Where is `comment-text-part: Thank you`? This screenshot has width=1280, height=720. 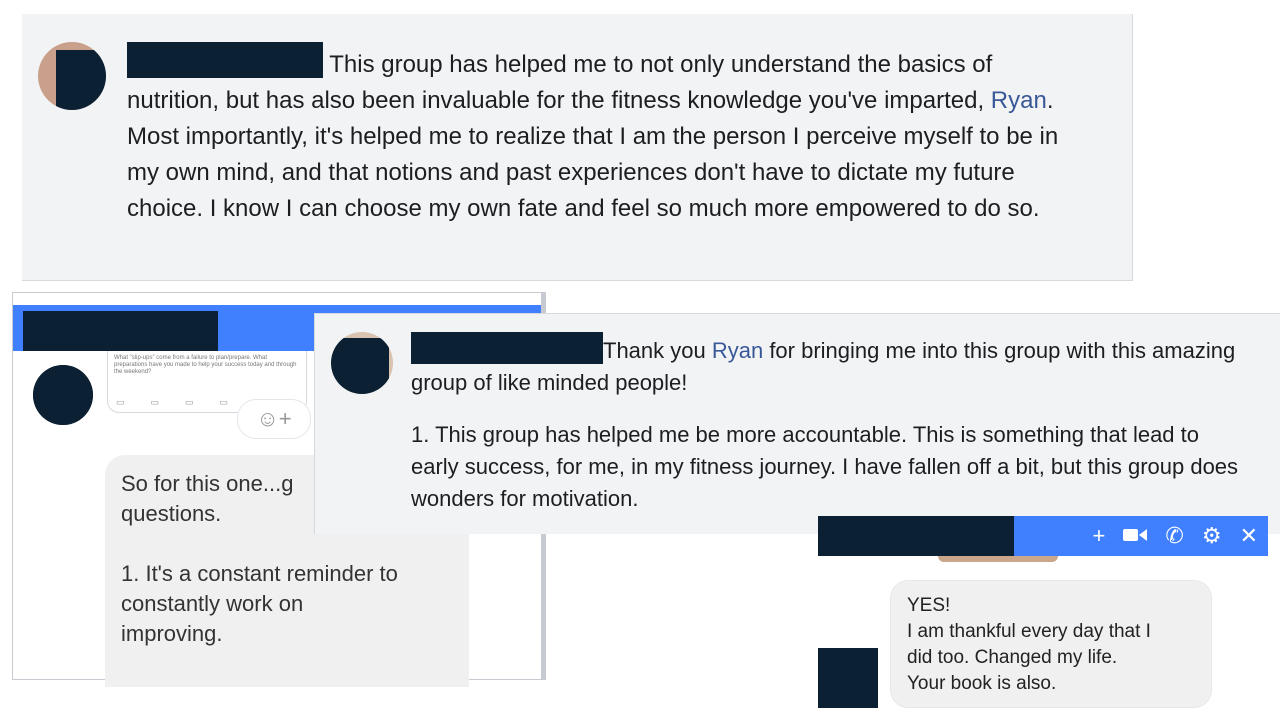
comment-text-part: Thank you is located at coordinates (657, 350).